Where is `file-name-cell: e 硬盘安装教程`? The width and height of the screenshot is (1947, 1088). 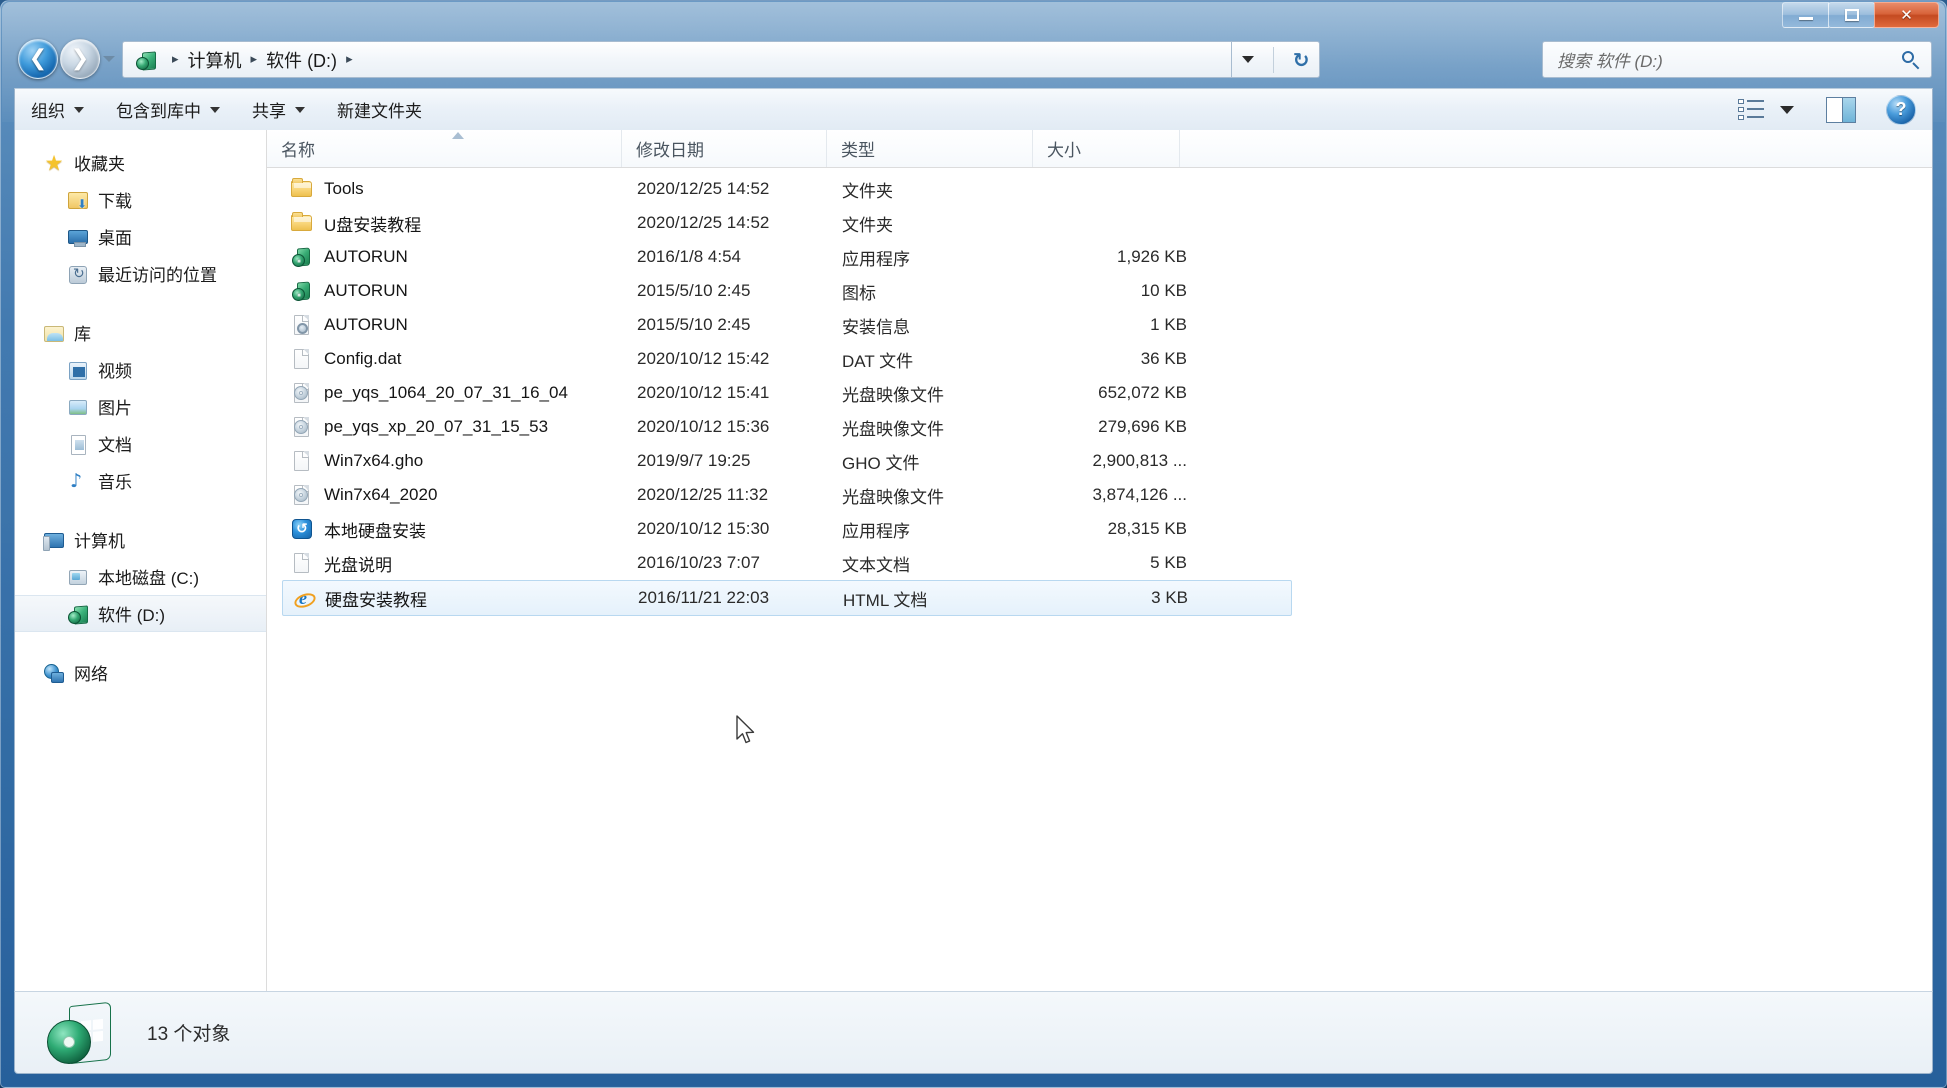
file-name-cell: e 硬盘安装教程 is located at coordinates (460, 598).